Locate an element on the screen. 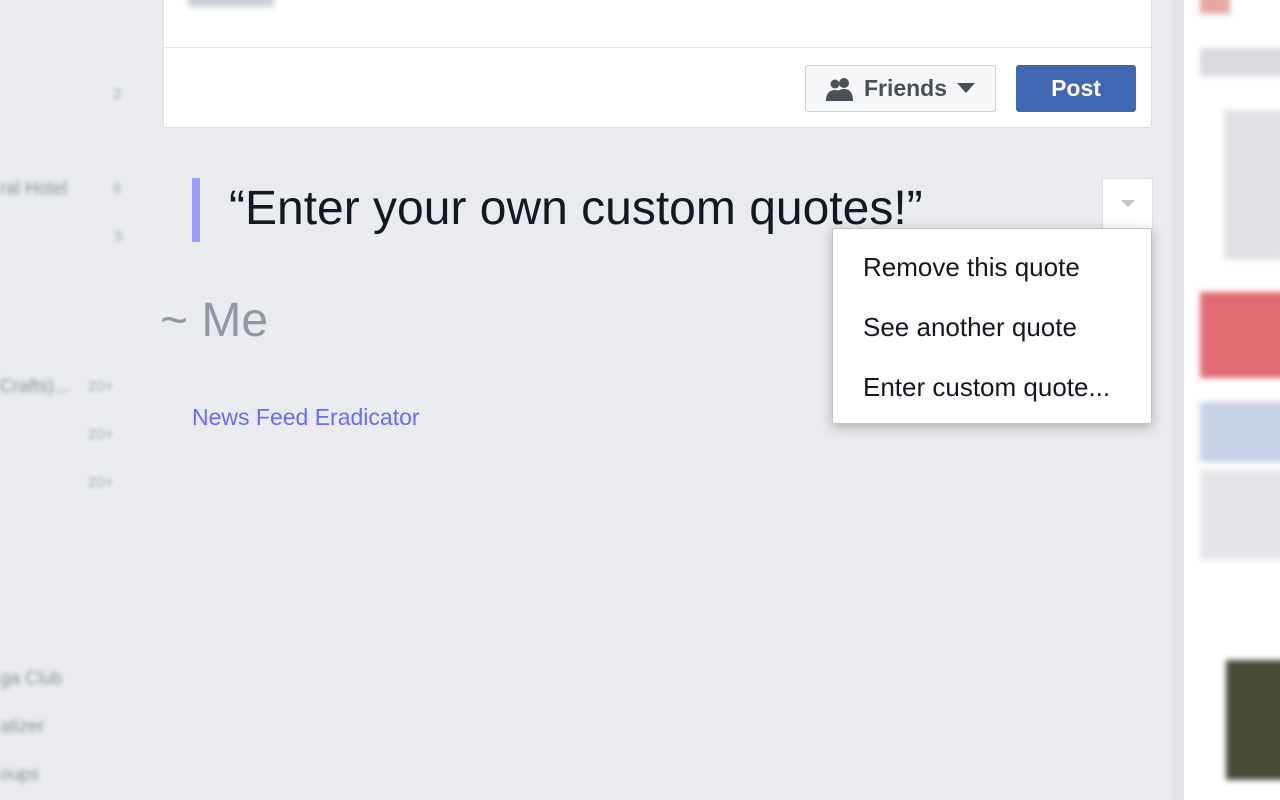 The image size is (1280, 800). menu-item-see-another-quote: See another quote is located at coordinates (992, 327).